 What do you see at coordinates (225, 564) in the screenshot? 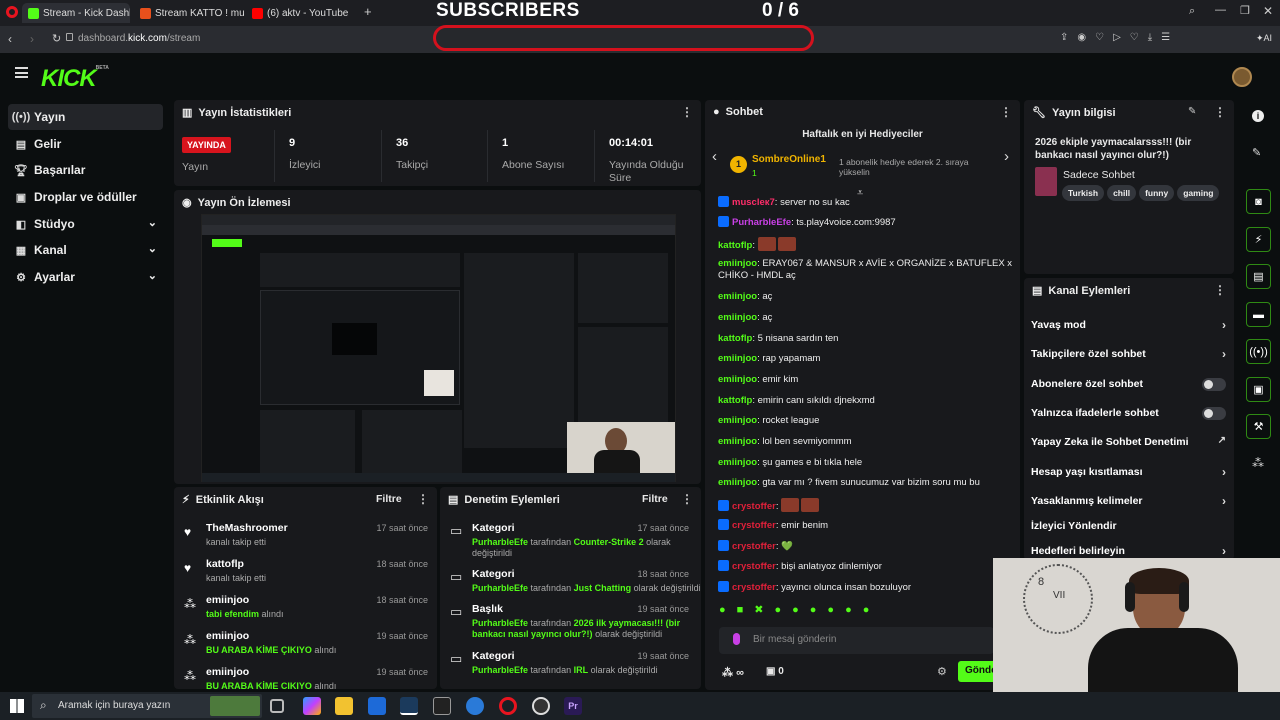
I see `event-user: kattoflp` at bounding box center [225, 564].